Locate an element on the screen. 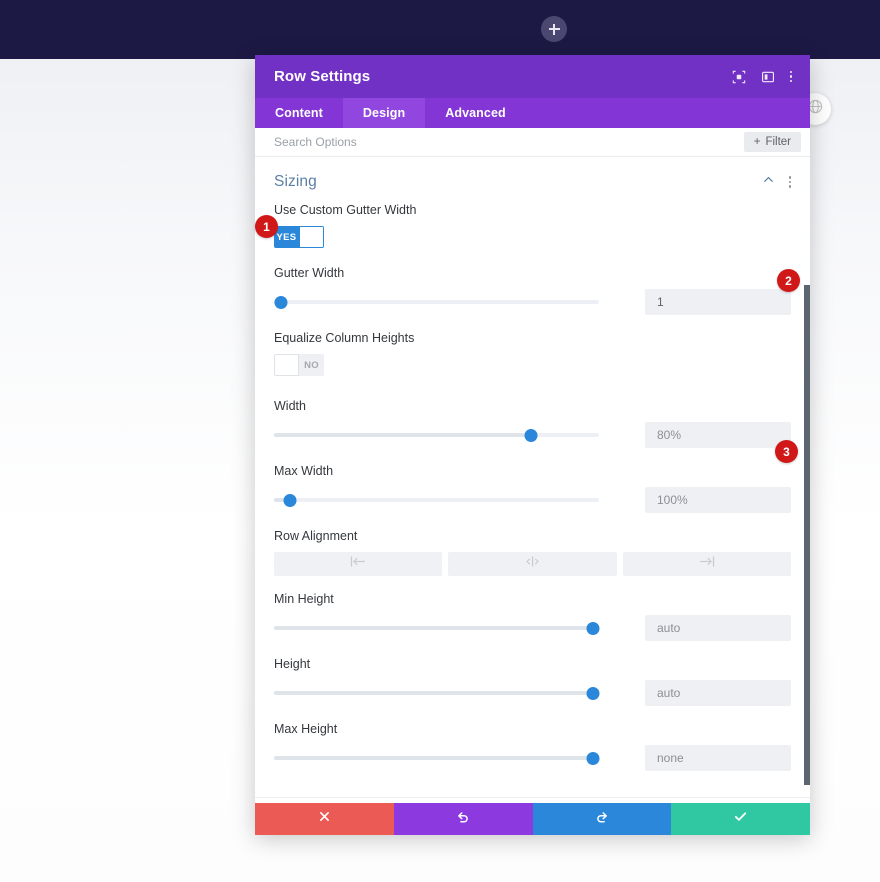 This screenshot has width=880, height=882. vertical-scrollbar is located at coordinates (807, 535).